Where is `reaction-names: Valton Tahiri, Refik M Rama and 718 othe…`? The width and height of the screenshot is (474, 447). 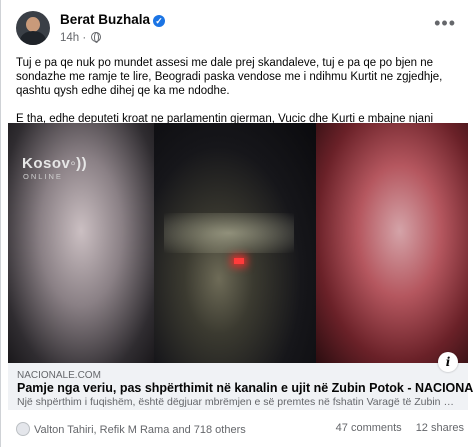 reaction-names: Valton Tahiri, Refik M Rama and 718 othe… is located at coordinates (140, 430).